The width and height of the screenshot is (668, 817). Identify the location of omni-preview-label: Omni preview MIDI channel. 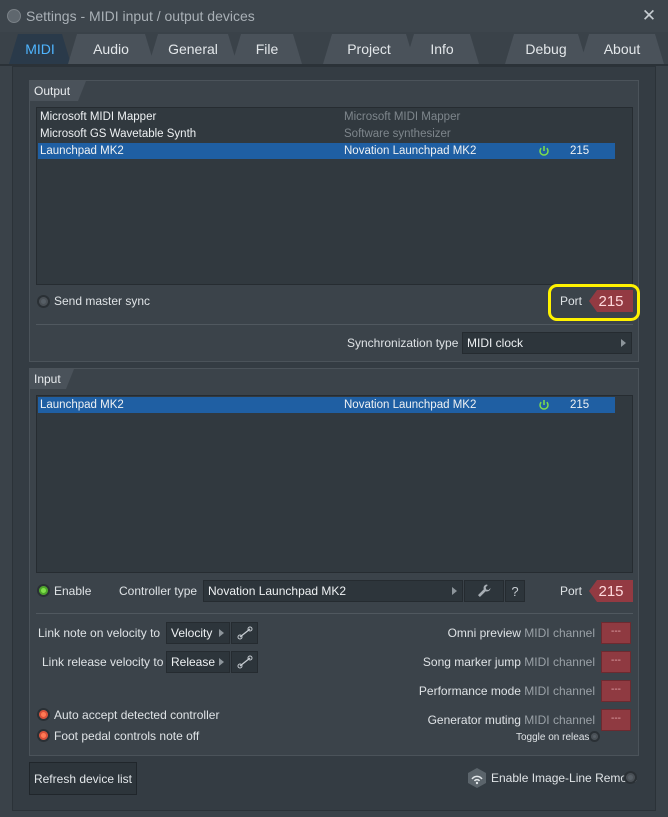
(521, 633).